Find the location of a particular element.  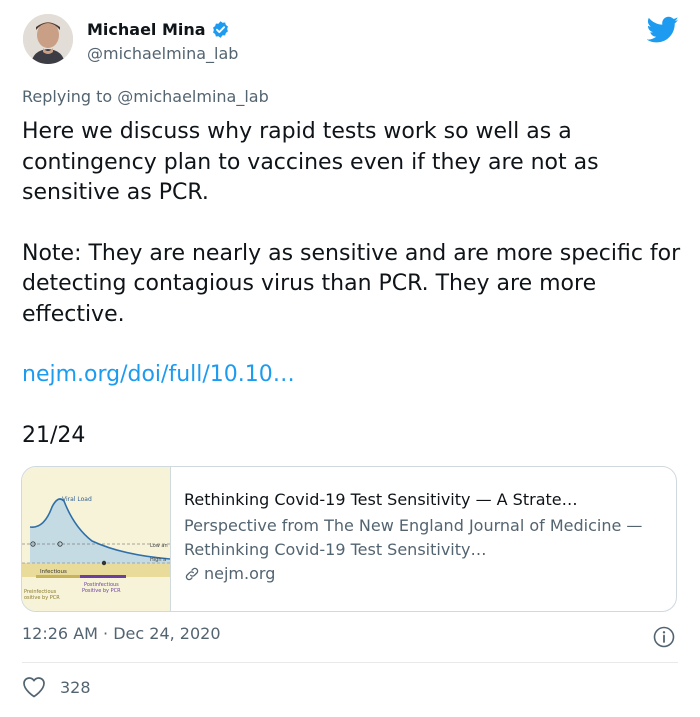

tweet-time: 12:26 AM is located at coordinates (60, 633).